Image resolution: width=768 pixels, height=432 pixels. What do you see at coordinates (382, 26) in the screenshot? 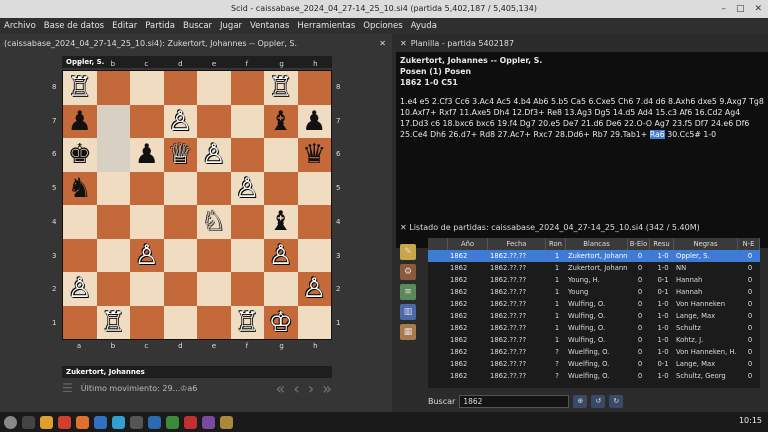
I see `menu-item-8: Opciones` at bounding box center [382, 26].